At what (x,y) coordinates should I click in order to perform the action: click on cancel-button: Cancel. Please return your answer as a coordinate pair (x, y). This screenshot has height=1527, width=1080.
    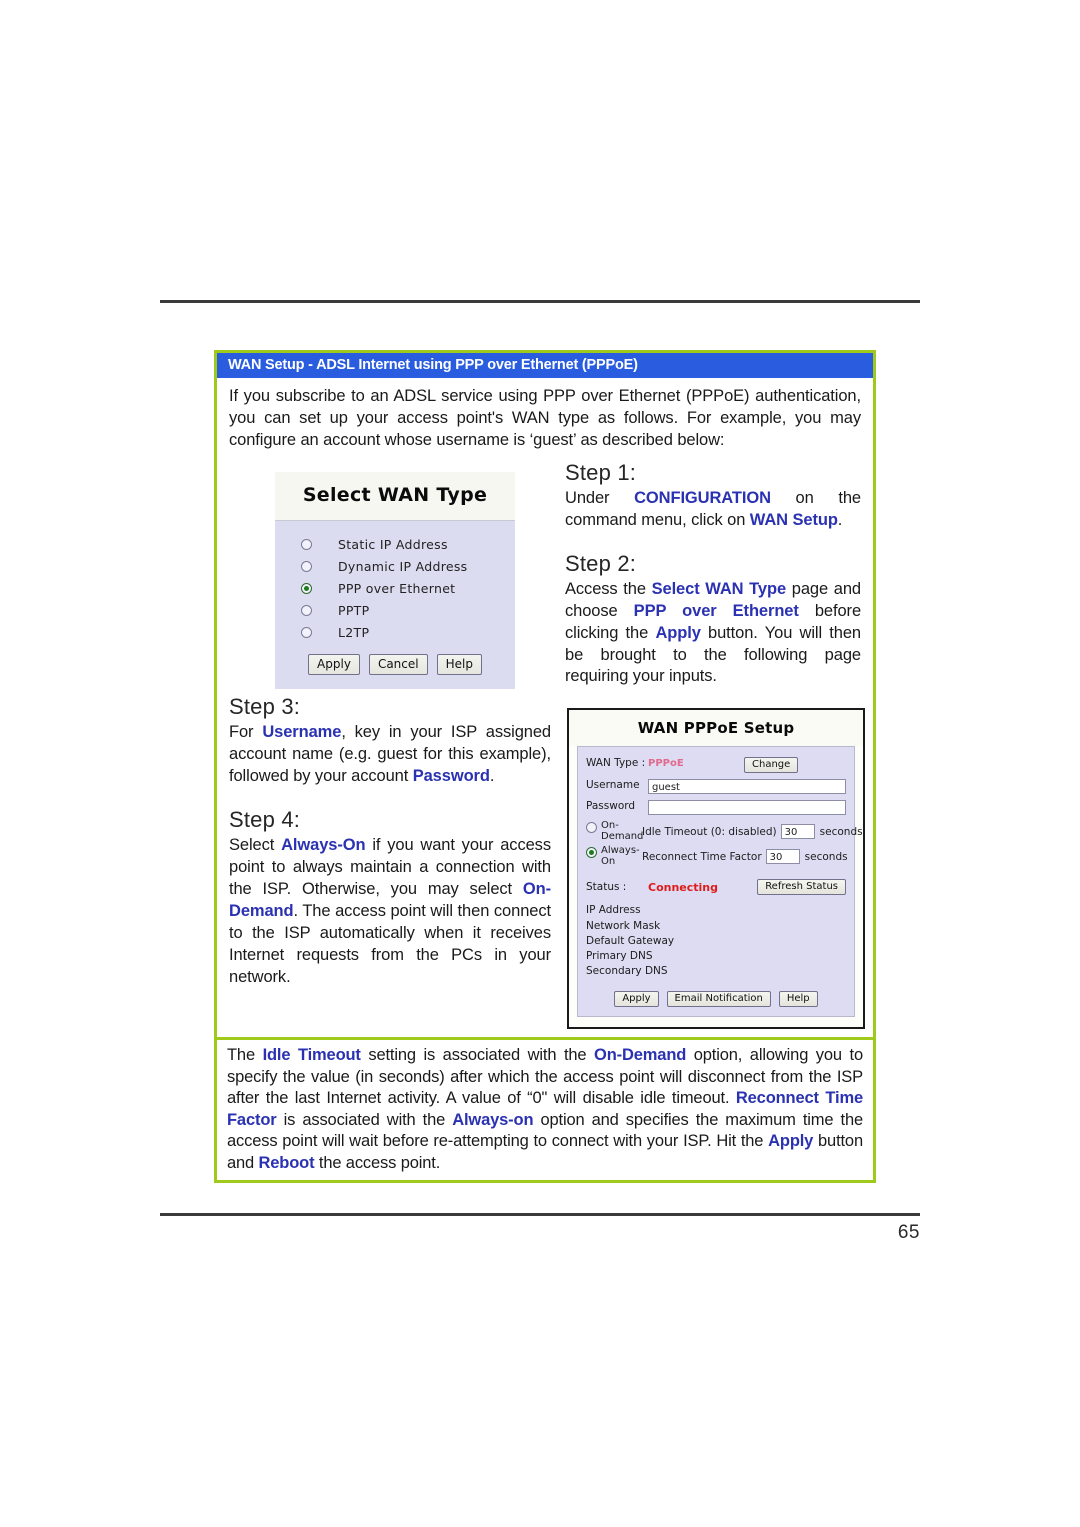
    Looking at the image, I should click on (398, 664).